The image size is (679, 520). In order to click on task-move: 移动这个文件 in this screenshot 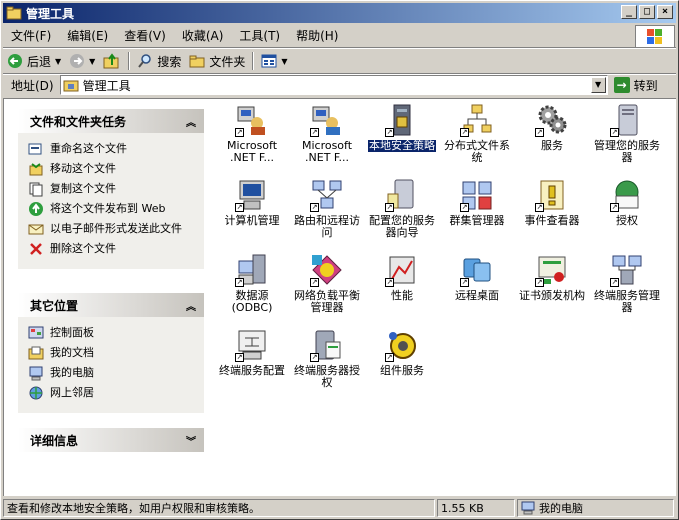, I will do `click(114, 169)`.